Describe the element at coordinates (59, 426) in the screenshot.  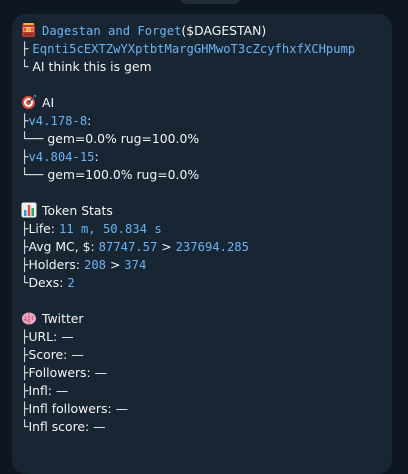
I see `twitter-infl-score-label: Infl score:` at that location.